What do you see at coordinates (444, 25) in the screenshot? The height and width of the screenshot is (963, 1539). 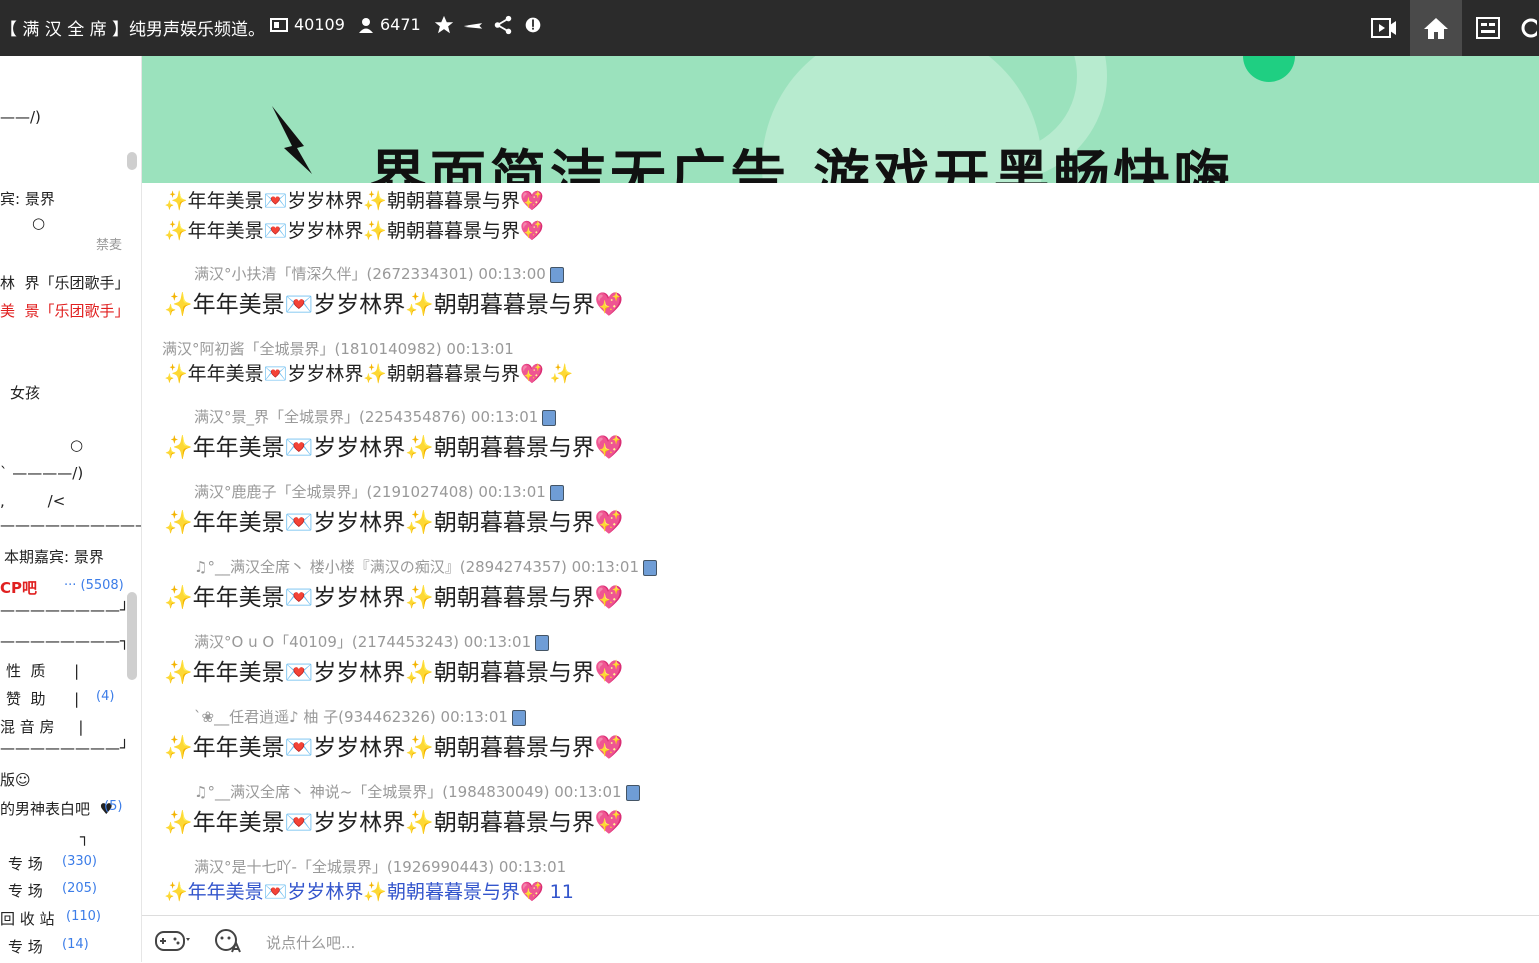 I see `star-icon` at bounding box center [444, 25].